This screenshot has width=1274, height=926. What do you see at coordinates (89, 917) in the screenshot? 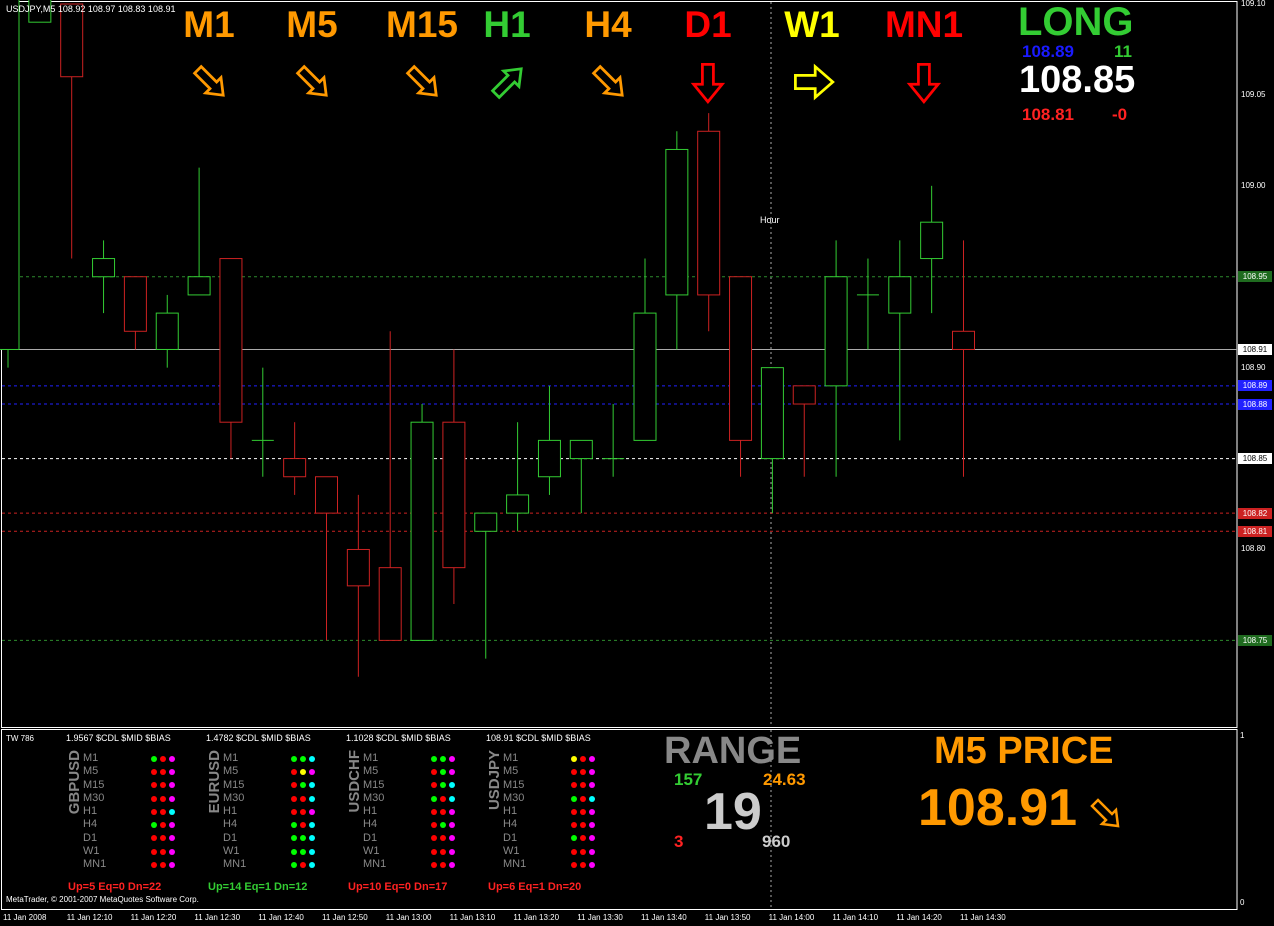
I see `time-tick-1: 11 Jan 12:10` at bounding box center [89, 917].